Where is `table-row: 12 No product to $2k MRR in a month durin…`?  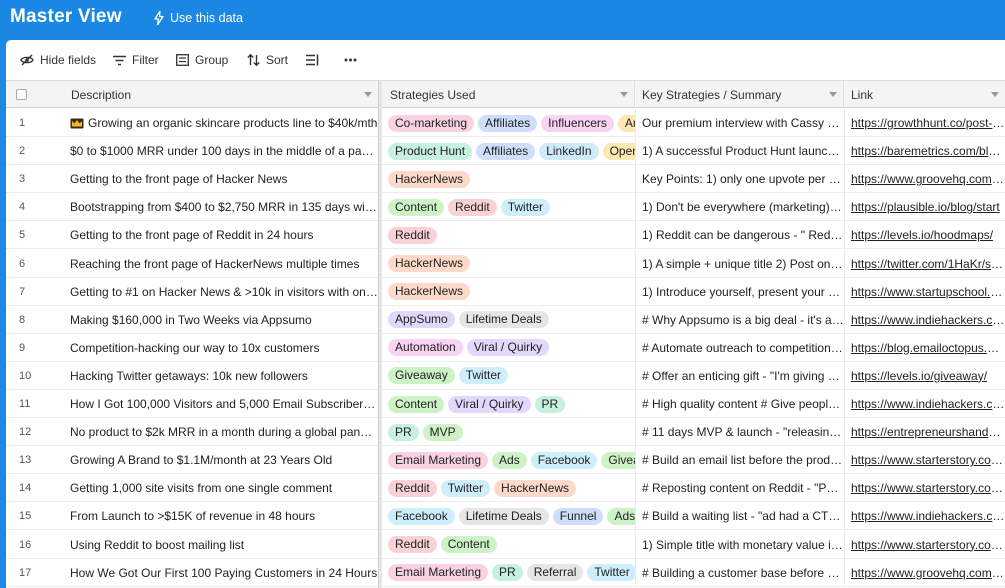
table-row: 12 No product to $2k MRR in a month durin… is located at coordinates (505, 432).